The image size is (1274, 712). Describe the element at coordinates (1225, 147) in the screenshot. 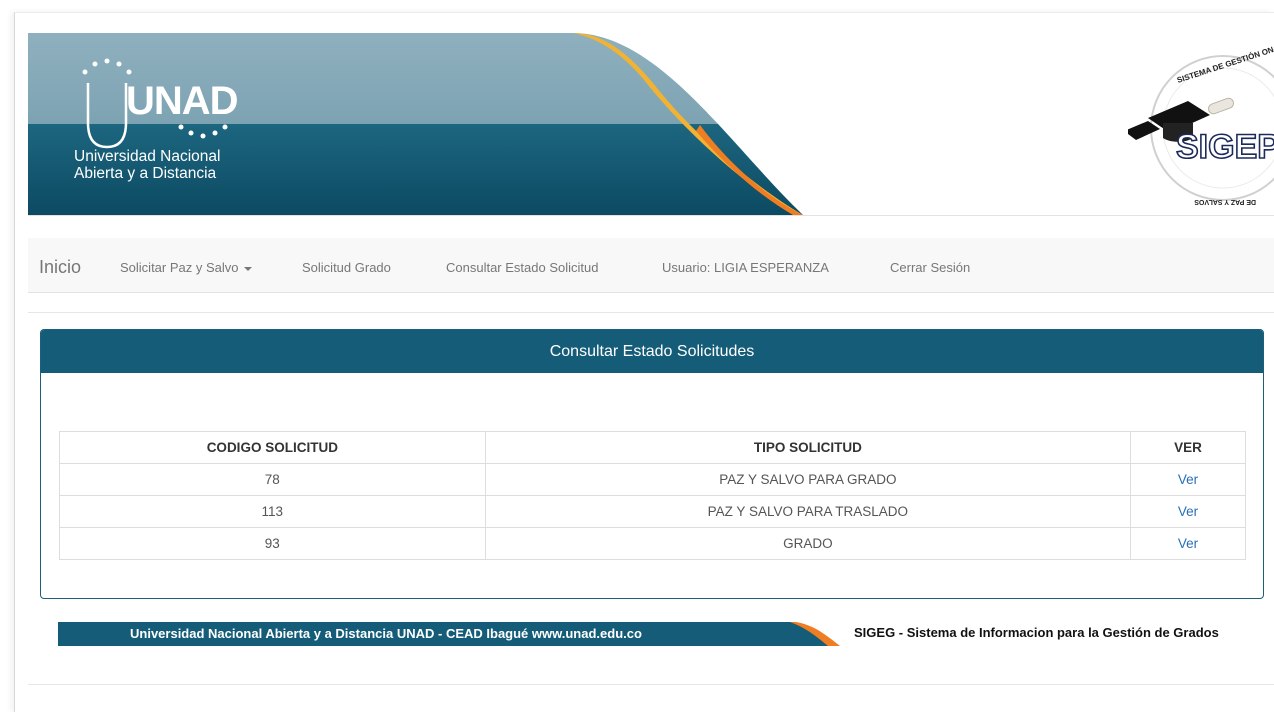

I see `seal-main-text: SIGEP` at that location.